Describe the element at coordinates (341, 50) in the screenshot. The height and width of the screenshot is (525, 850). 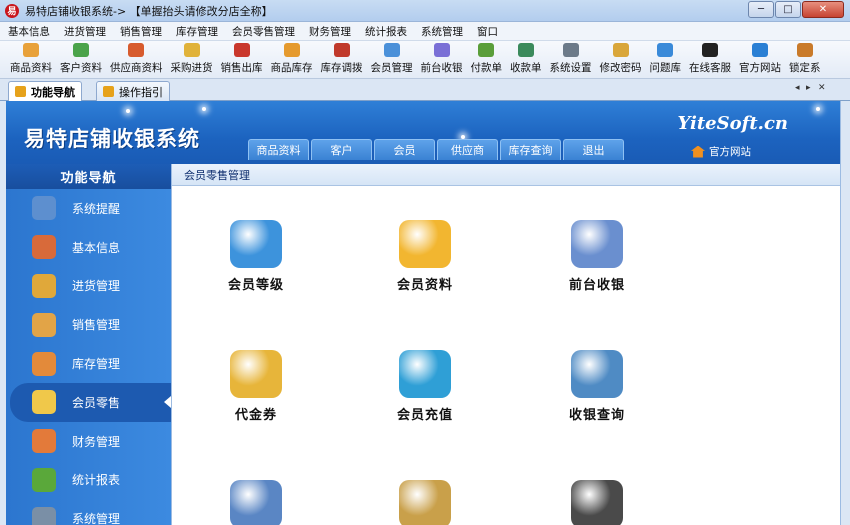
I see `transfer-icon` at that location.